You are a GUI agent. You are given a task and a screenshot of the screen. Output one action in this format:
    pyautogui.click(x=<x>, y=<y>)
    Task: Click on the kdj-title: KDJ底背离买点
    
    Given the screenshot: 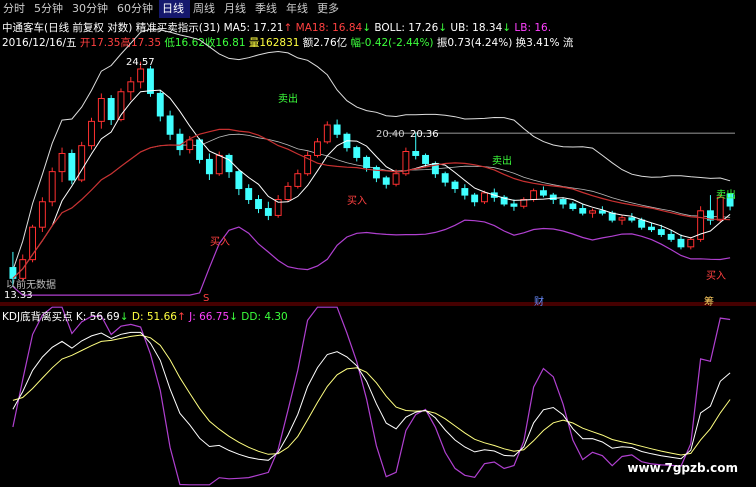 What is the action you would take?
    pyautogui.click(x=37, y=317)
    